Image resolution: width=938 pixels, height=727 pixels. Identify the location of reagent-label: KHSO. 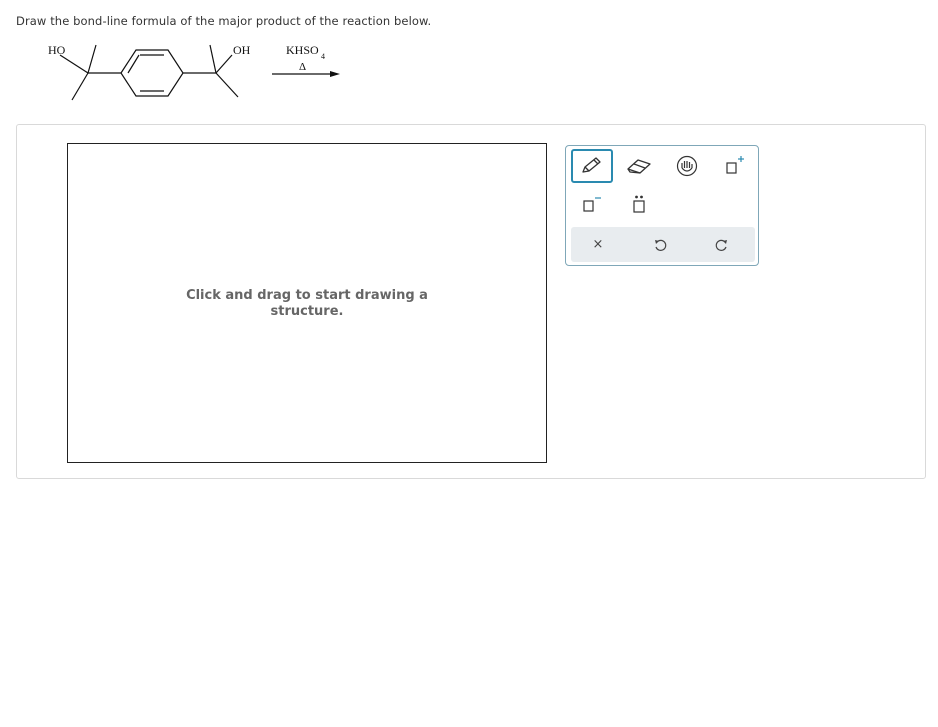
(302, 50).